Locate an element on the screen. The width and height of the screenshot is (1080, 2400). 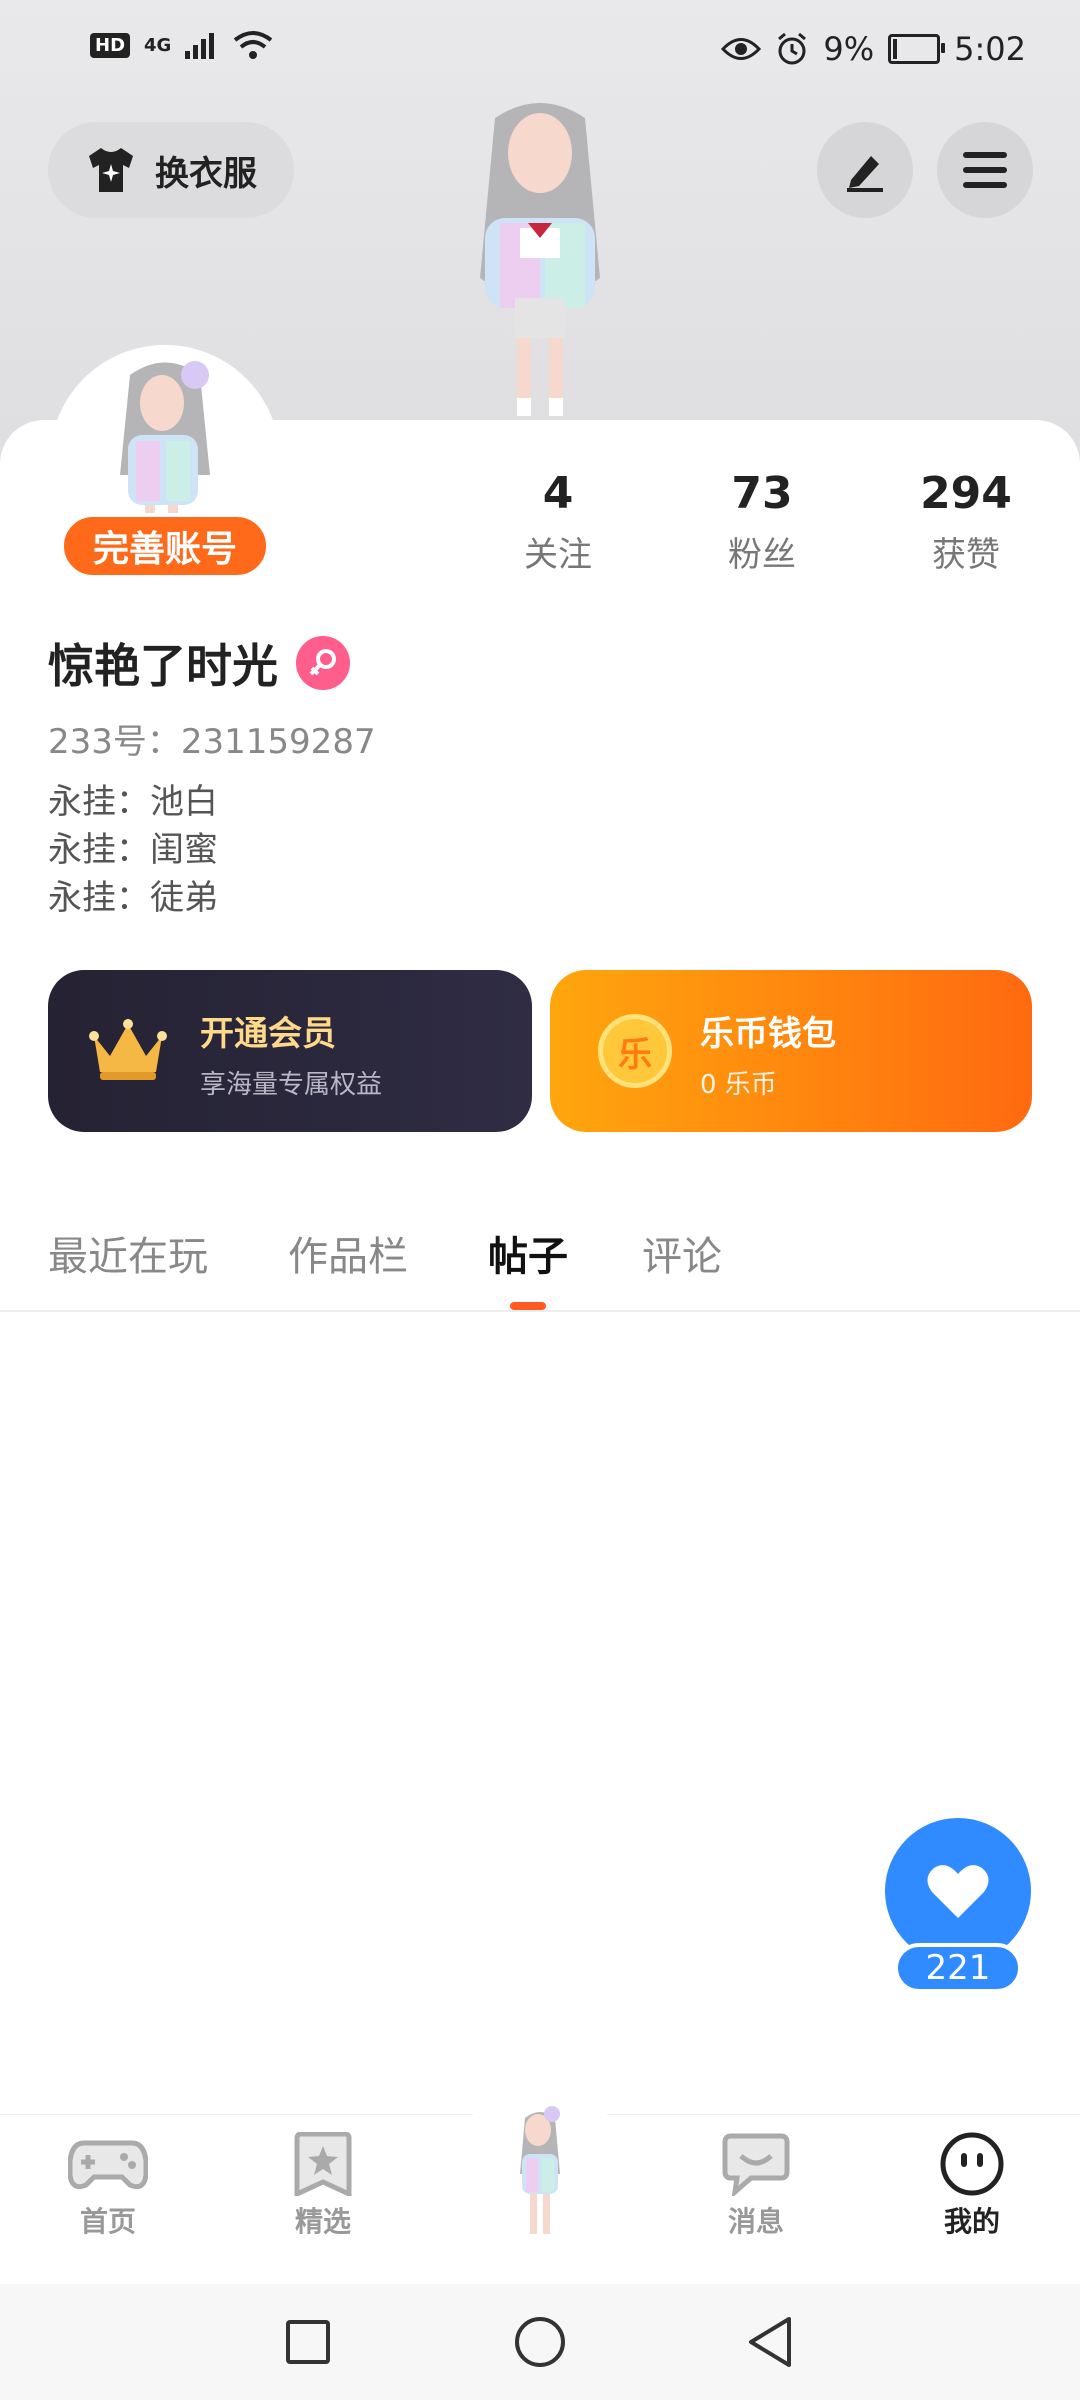
vip-subtitle: 享海量专属权益 is located at coordinates (291, 1085).